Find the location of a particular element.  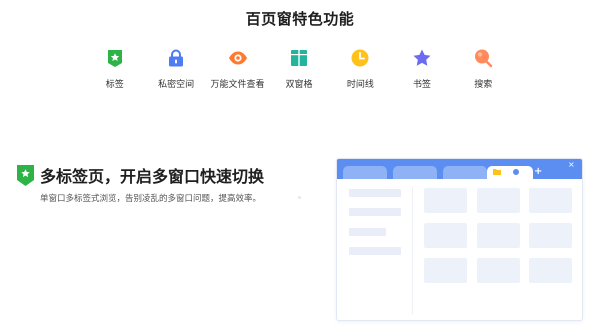

page-title: 百页窗特色功能 is located at coordinates (300, 19).